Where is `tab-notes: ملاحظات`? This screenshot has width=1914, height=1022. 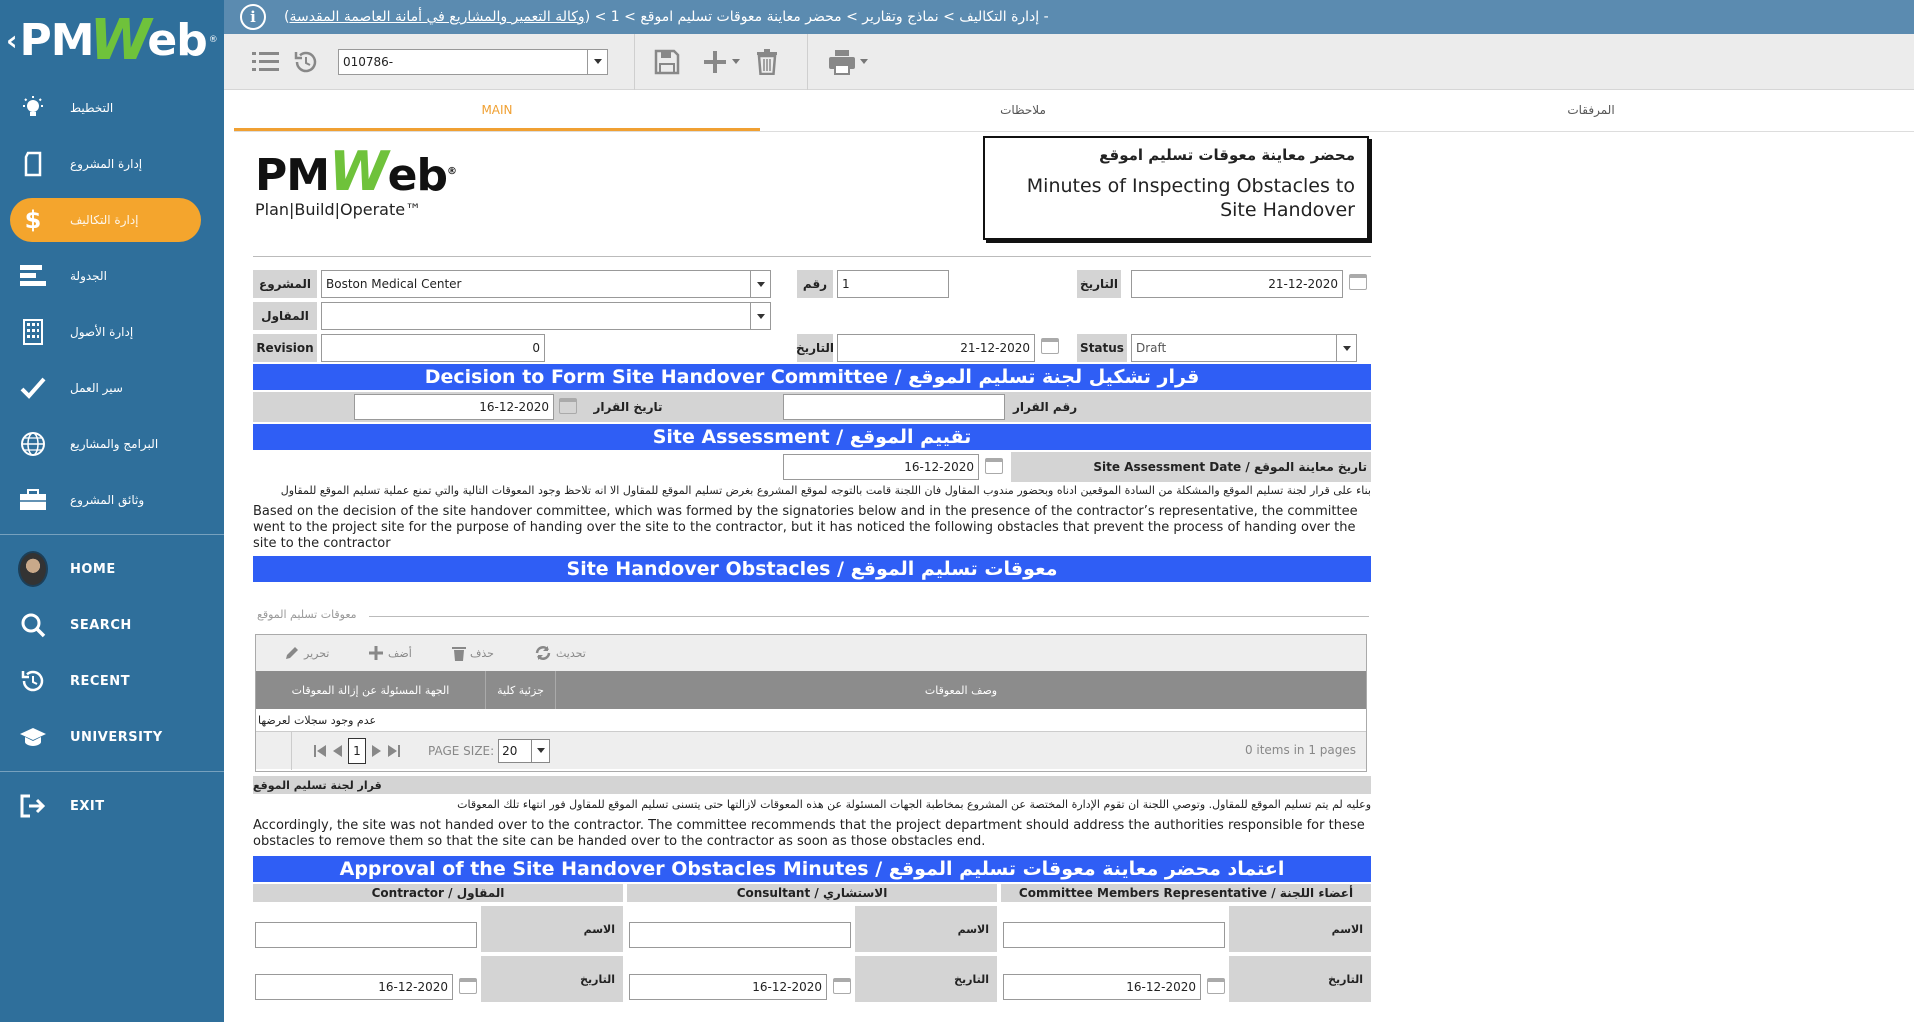 tab-notes: ملاحظات is located at coordinates (1023, 113).